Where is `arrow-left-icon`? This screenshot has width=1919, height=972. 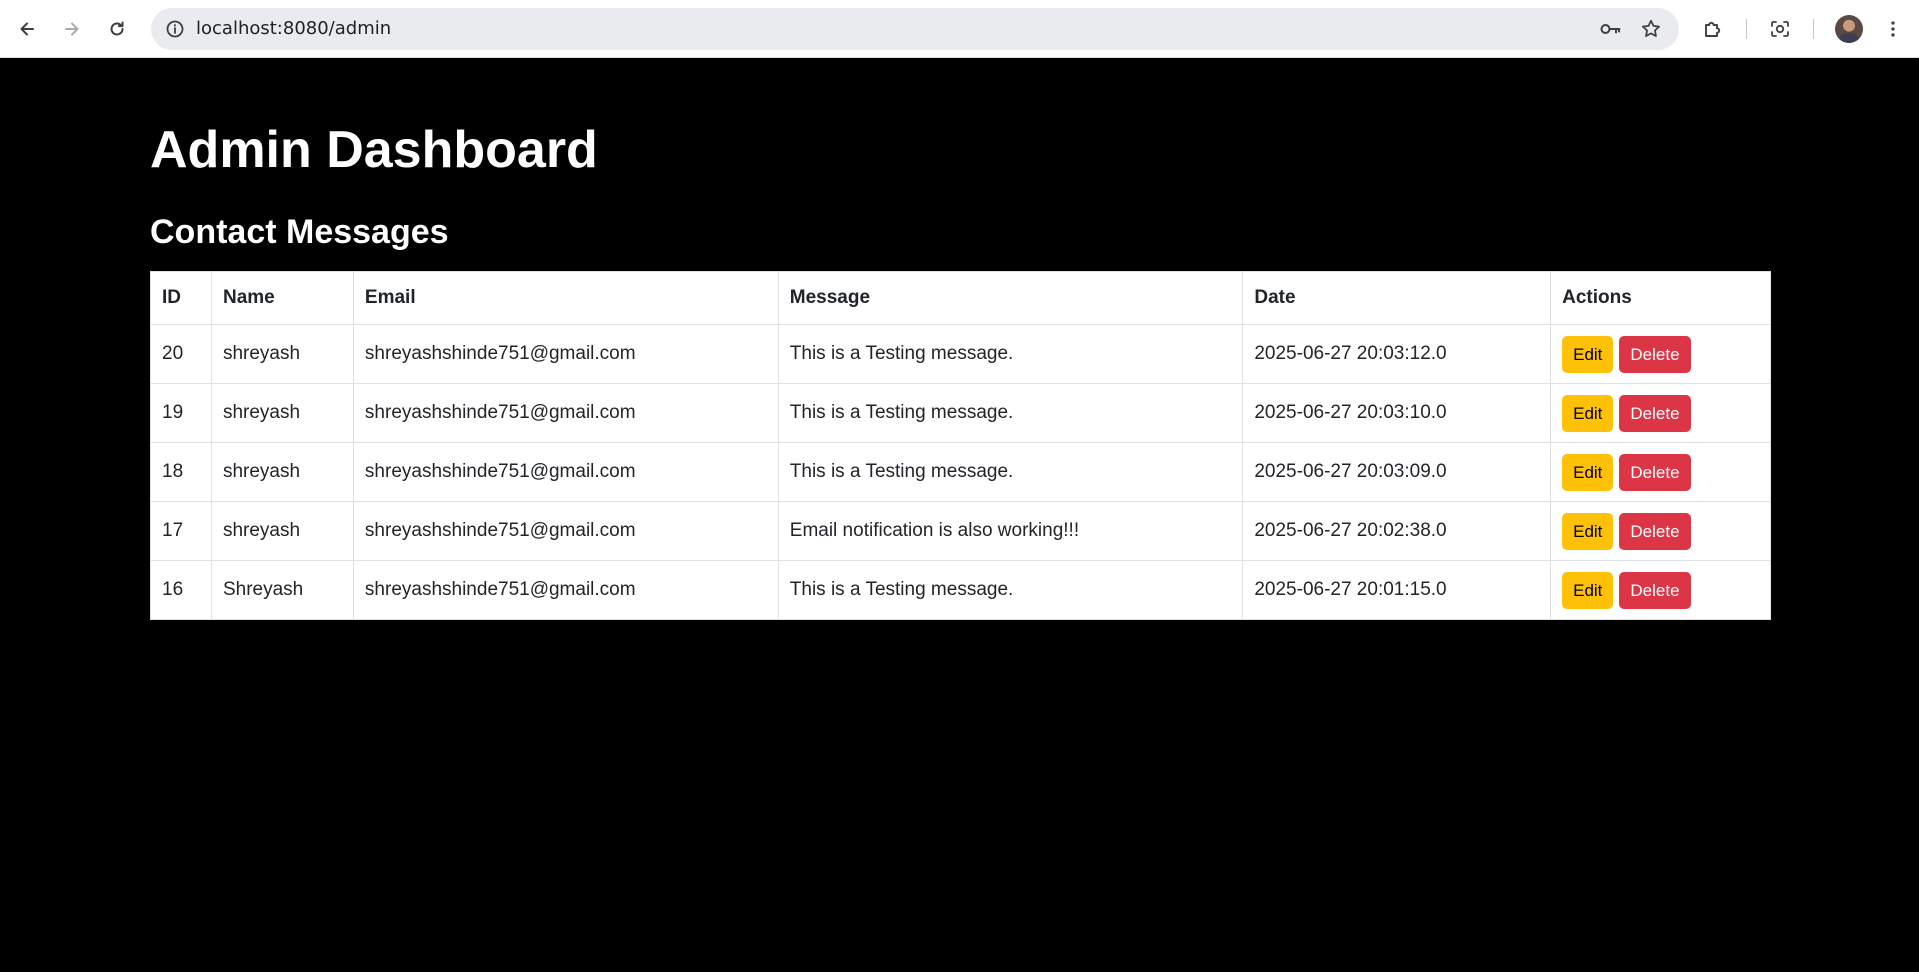
arrow-left-icon is located at coordinates (27, 29).